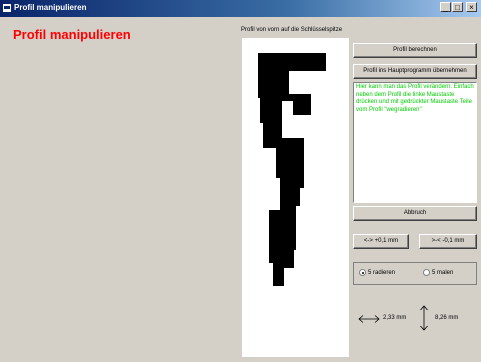 The height and width of the screenshot is (362, 481). I want to click on radio-paint-dot, so click(426, 272).